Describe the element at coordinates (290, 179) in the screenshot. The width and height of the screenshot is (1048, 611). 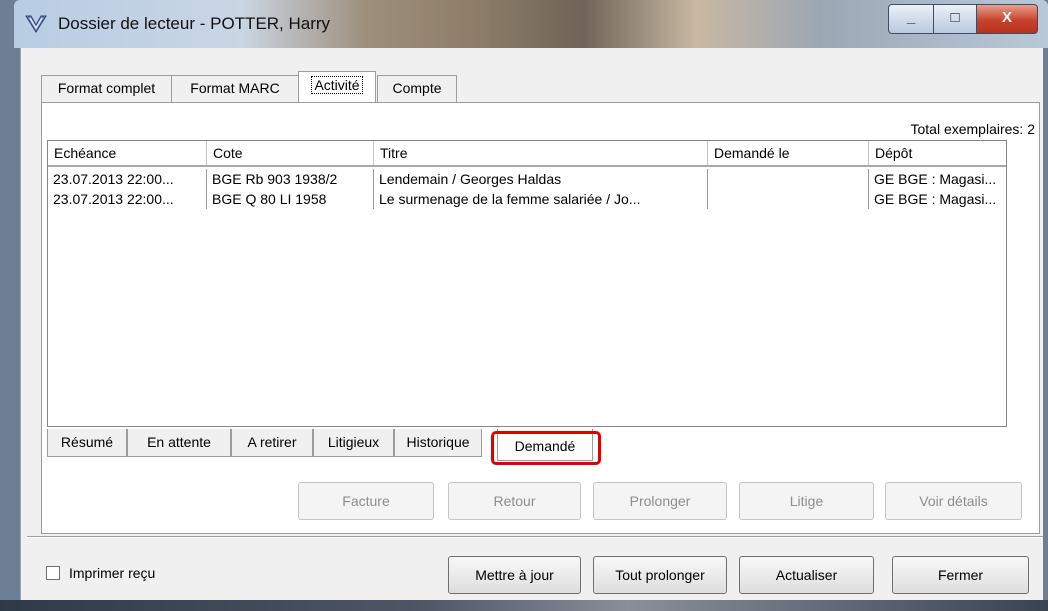
I see `cell-cote: BGE Rb 903 1938/2` at that location.